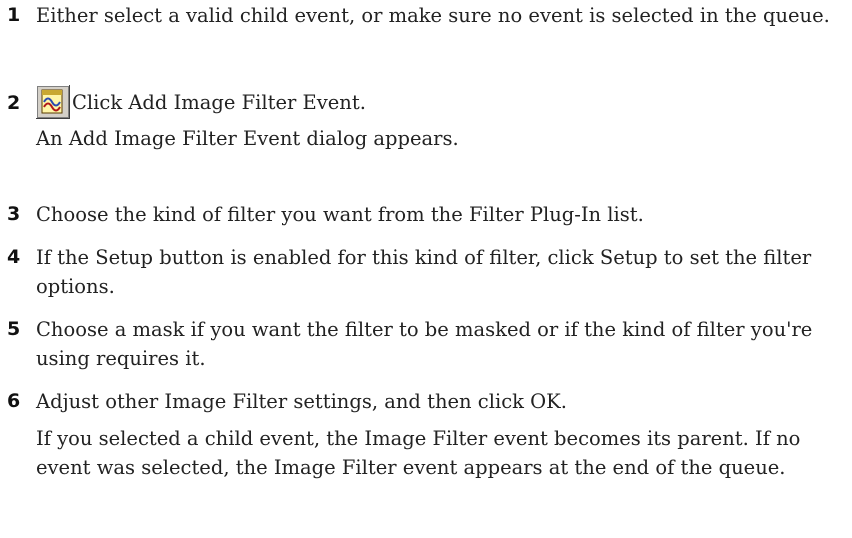 The height and width of the screenshot is (538, 852). Describe the element at coordinates (14, 329) in the screenshot. I see `step-number: 5` at that location.